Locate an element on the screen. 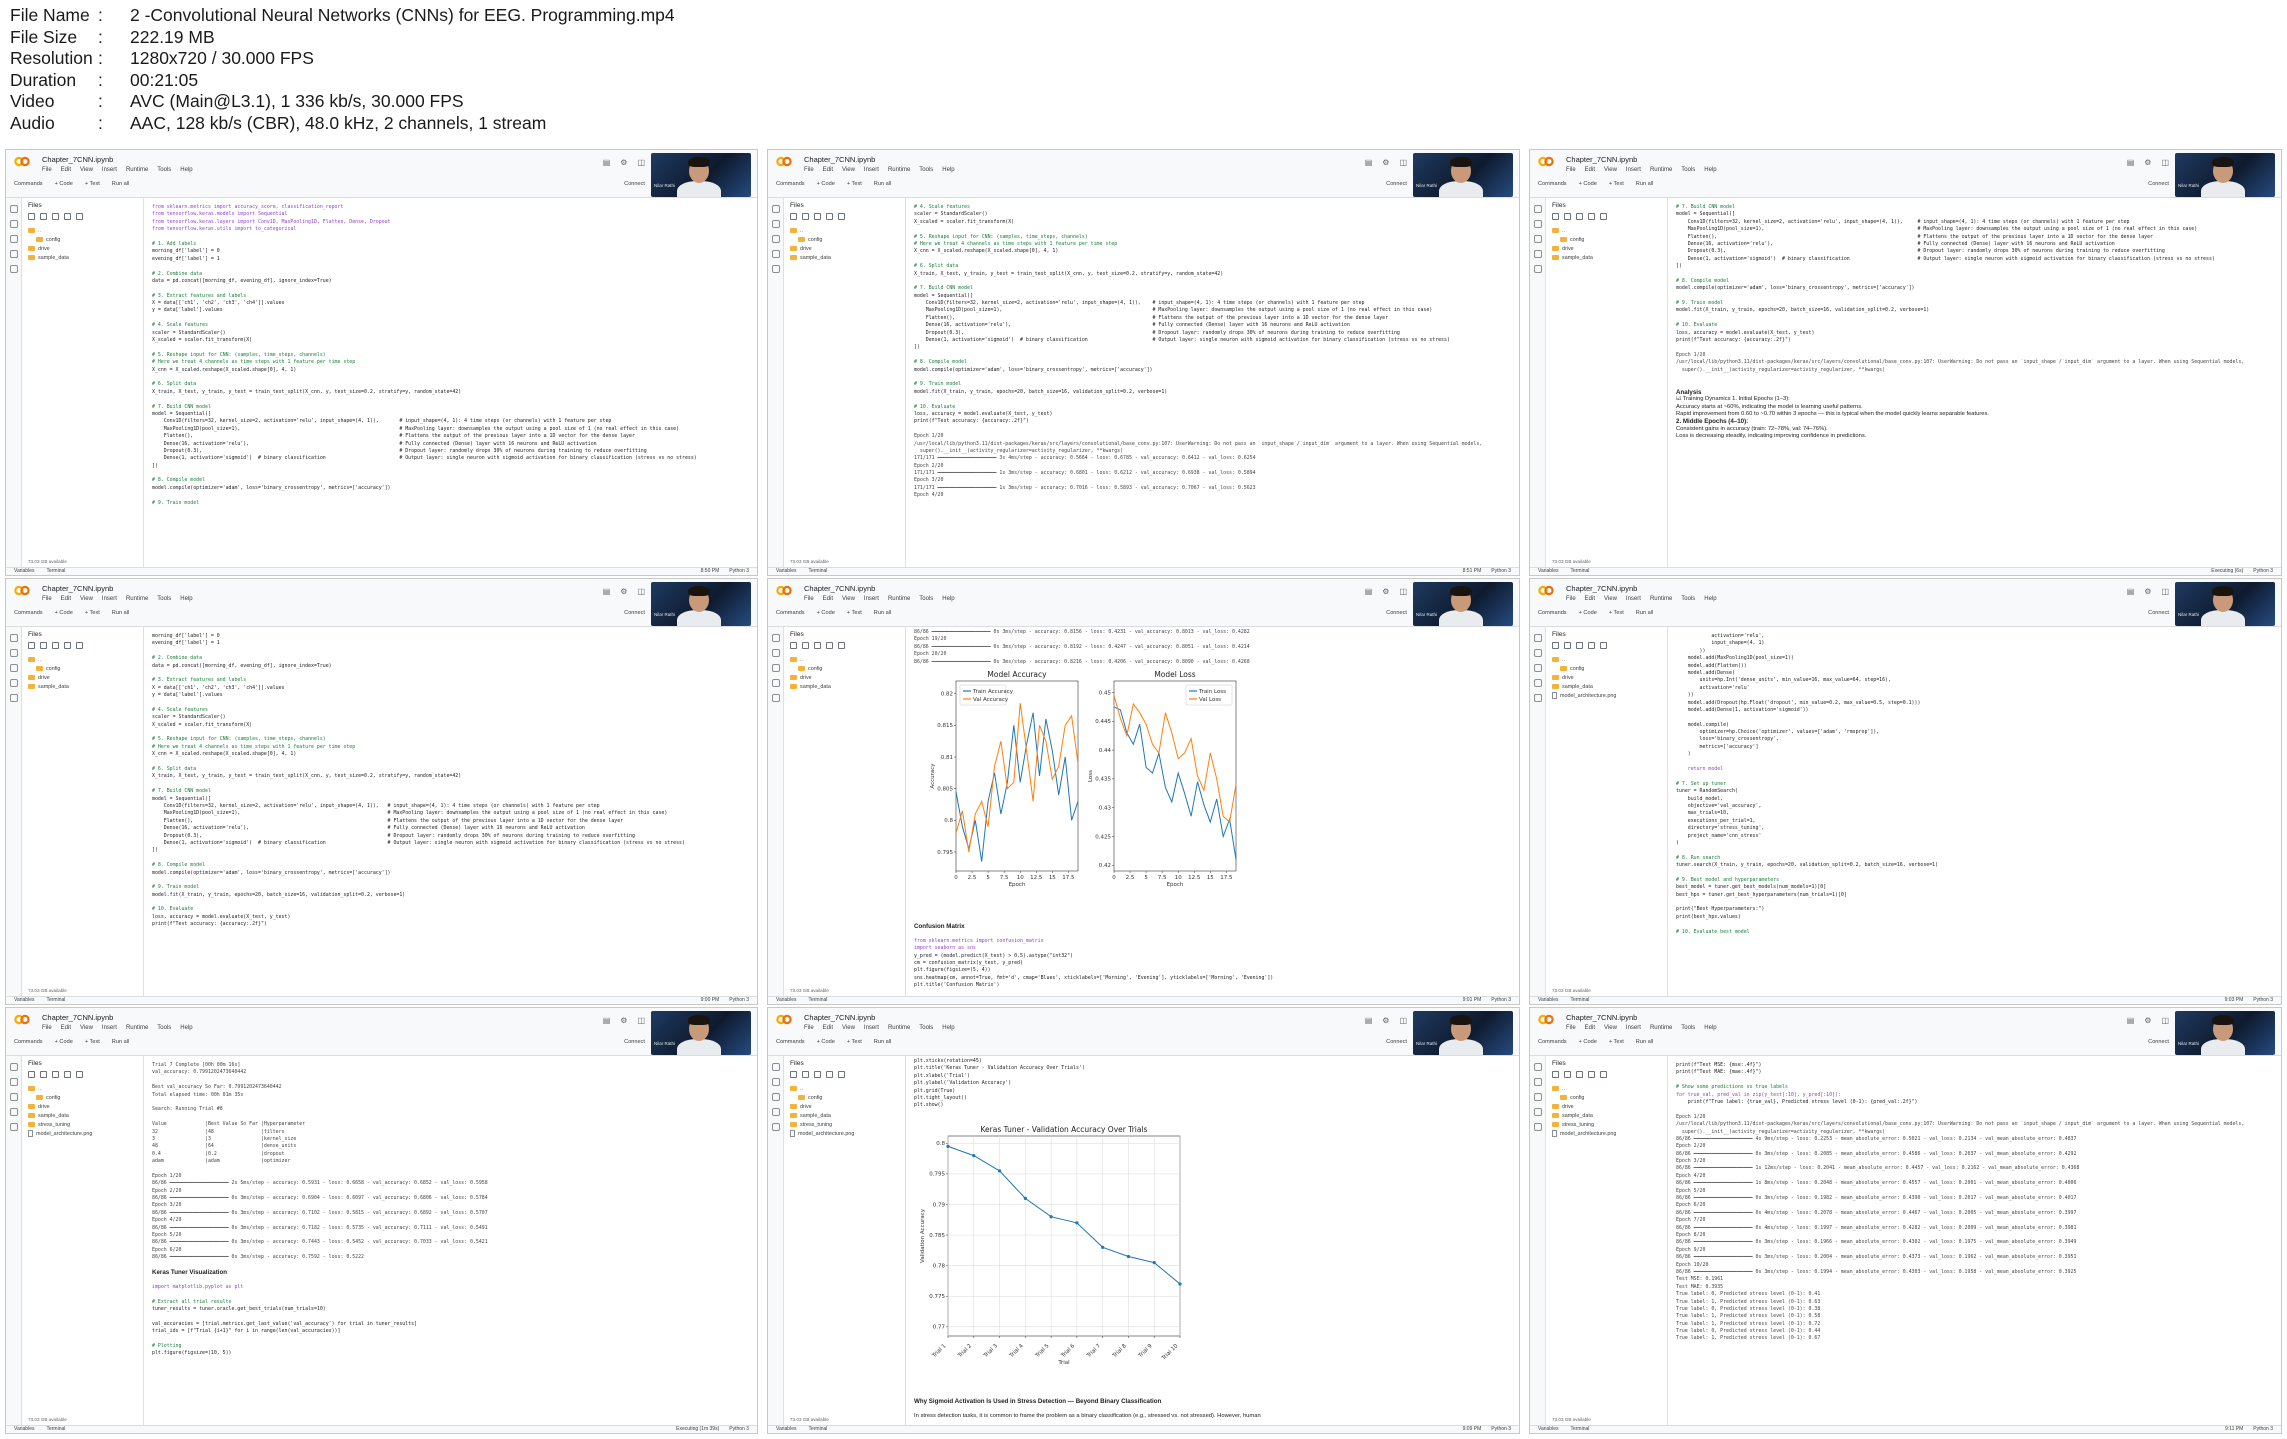 The height and width of the screenshot is (1439, 2287). connect-button: Connect is located at coordinates (1396, 184).